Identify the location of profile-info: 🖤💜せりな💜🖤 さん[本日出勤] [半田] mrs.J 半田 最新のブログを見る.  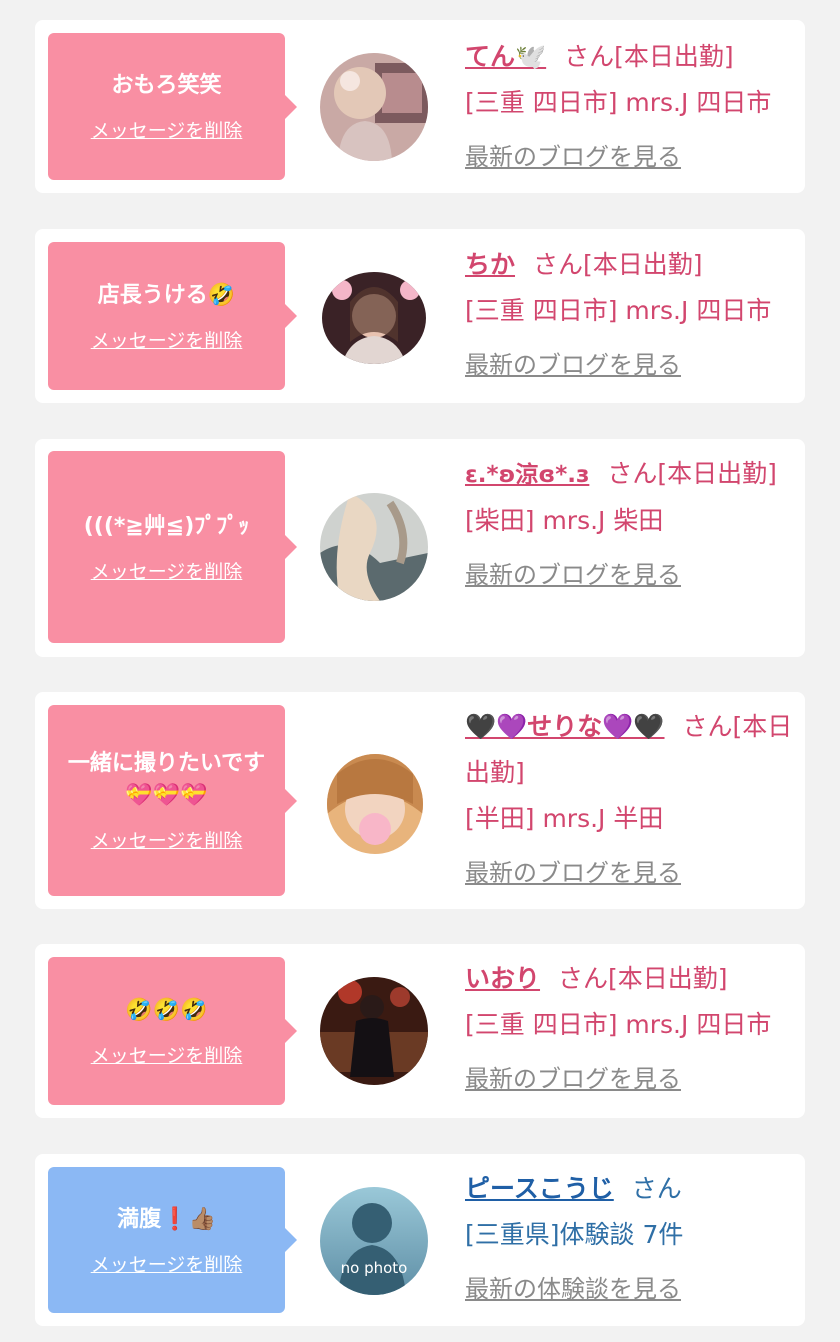
(630, 800).